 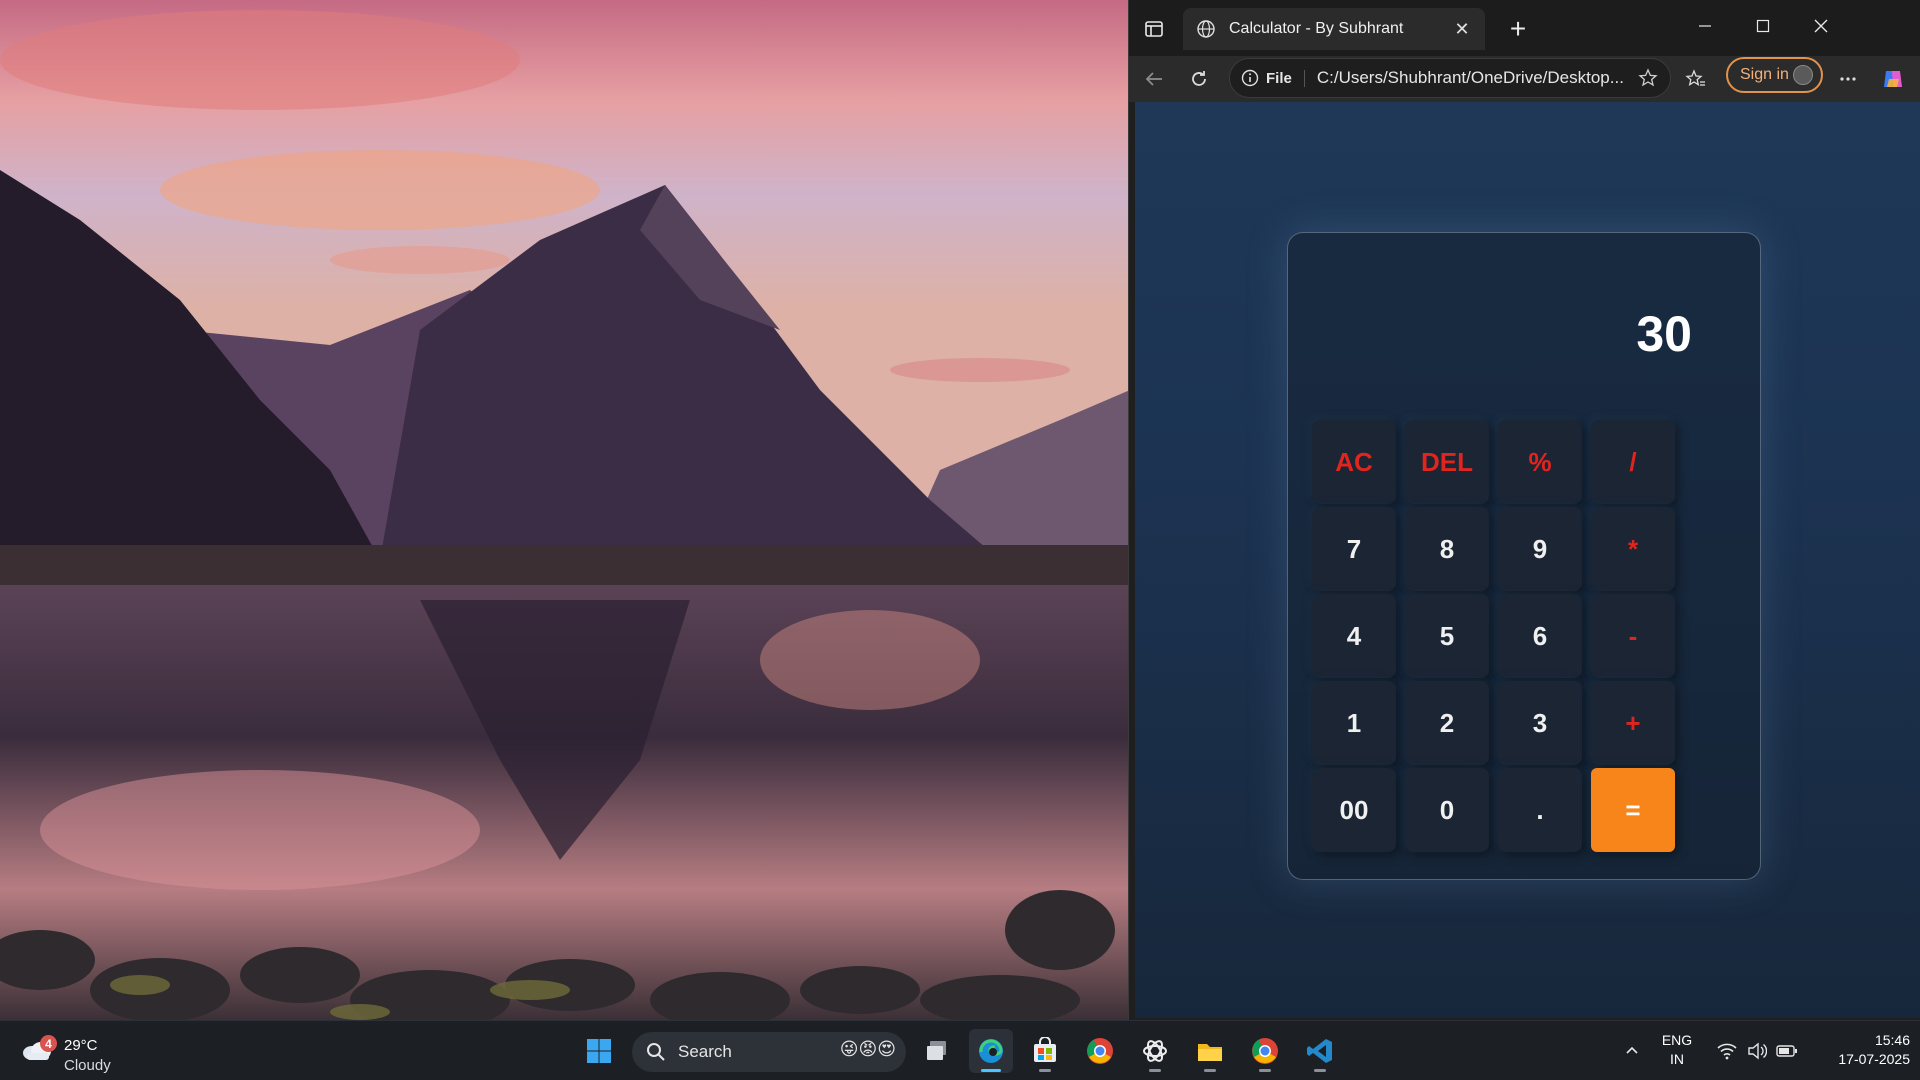 I want to click on multiply-button: *, so click(x=1633, y=549).